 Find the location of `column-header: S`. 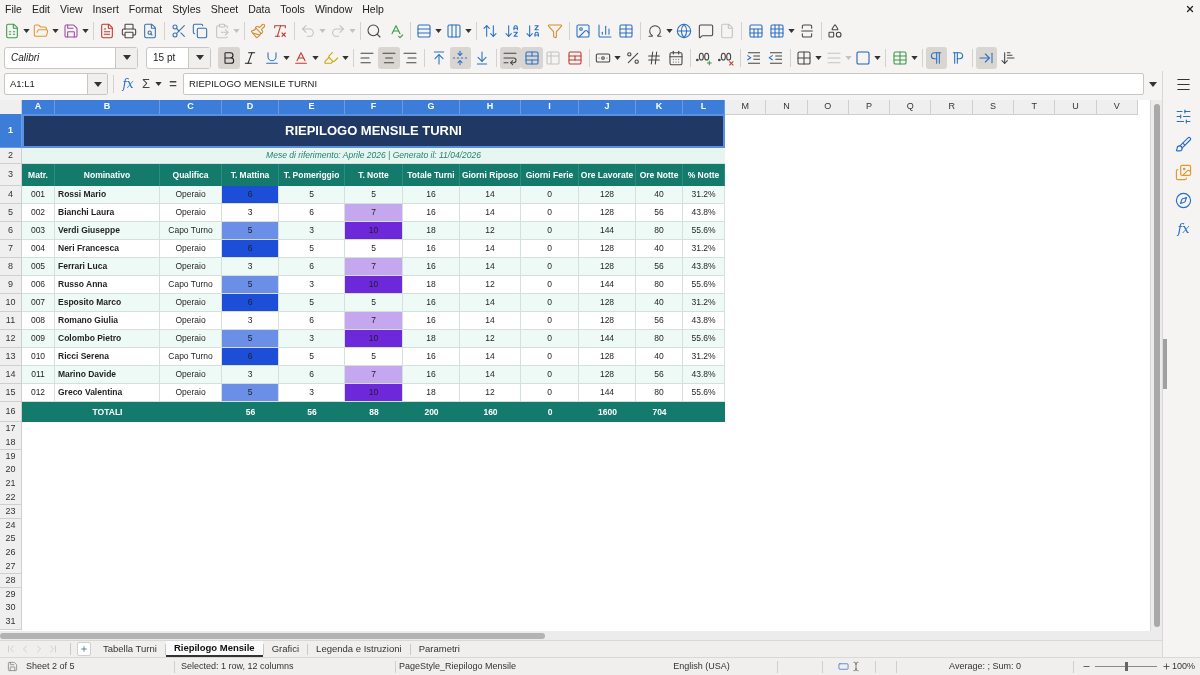

column-header: S is located at coordinates (993, 107).